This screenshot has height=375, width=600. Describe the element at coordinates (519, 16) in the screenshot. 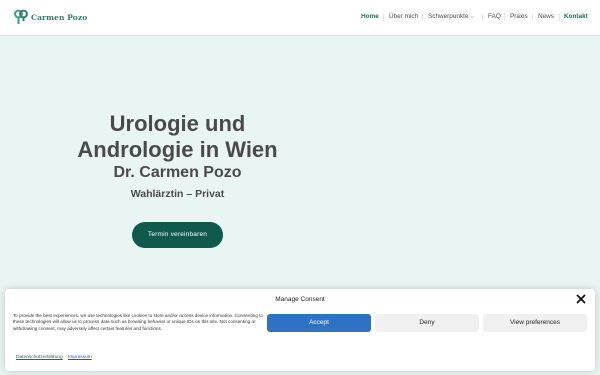

I see `nav-praxis: Praxis` at that location.